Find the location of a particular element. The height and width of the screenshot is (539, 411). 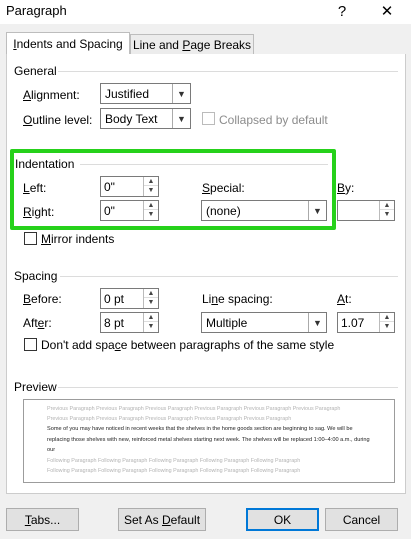

alignment-label: Alignment: is located at coordinates (51, 95).